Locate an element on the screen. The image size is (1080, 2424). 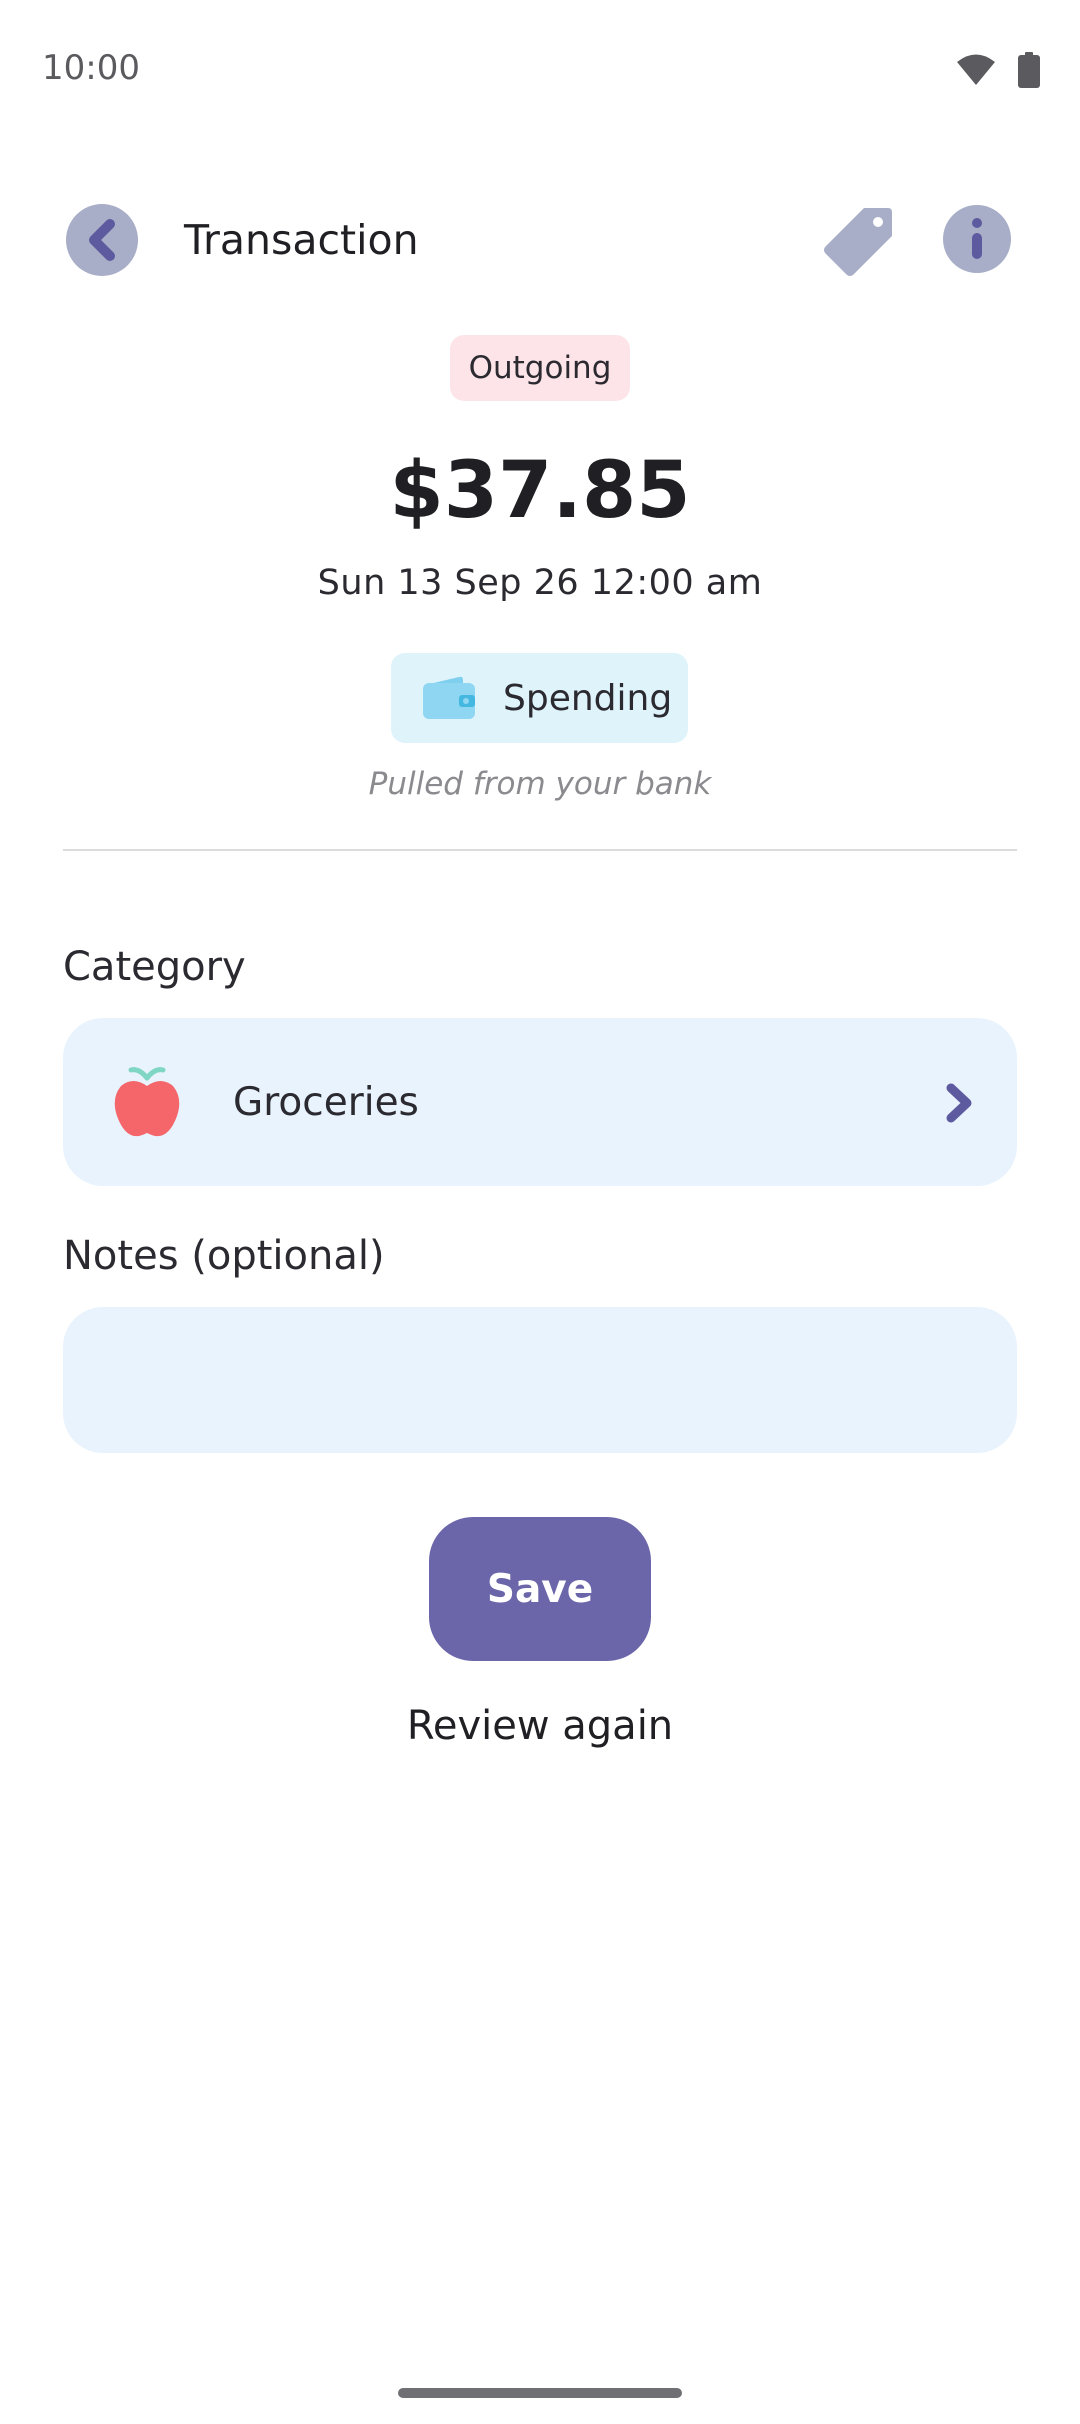
transaction-amount: $37.85 is located at coordinates (540, 491).